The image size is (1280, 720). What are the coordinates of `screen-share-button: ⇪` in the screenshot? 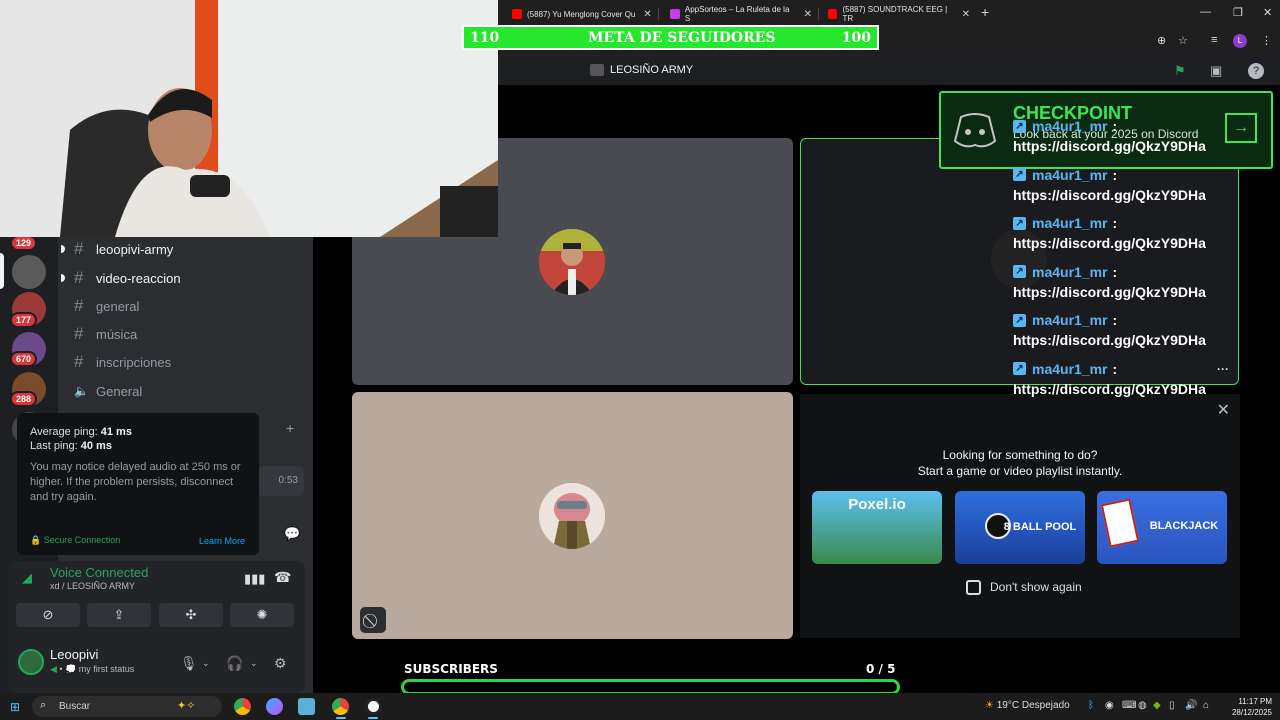 It's located at (119, 615).